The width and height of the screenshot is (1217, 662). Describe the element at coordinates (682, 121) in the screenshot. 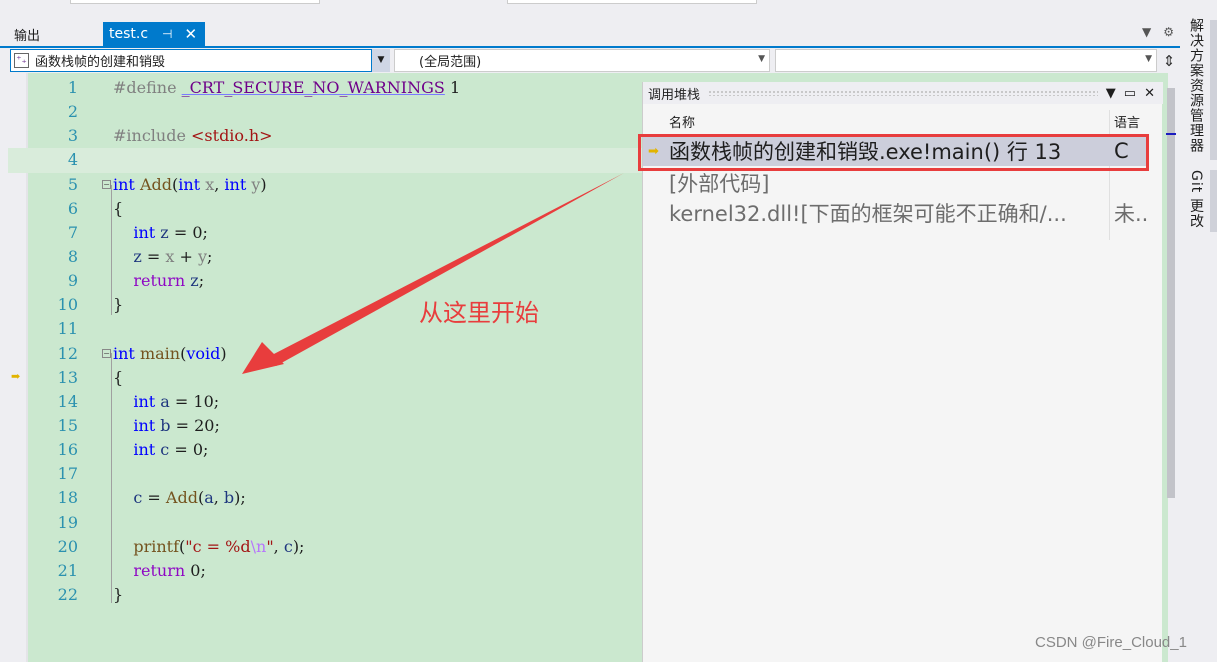

I see `column-header-name: 名称` at that location.